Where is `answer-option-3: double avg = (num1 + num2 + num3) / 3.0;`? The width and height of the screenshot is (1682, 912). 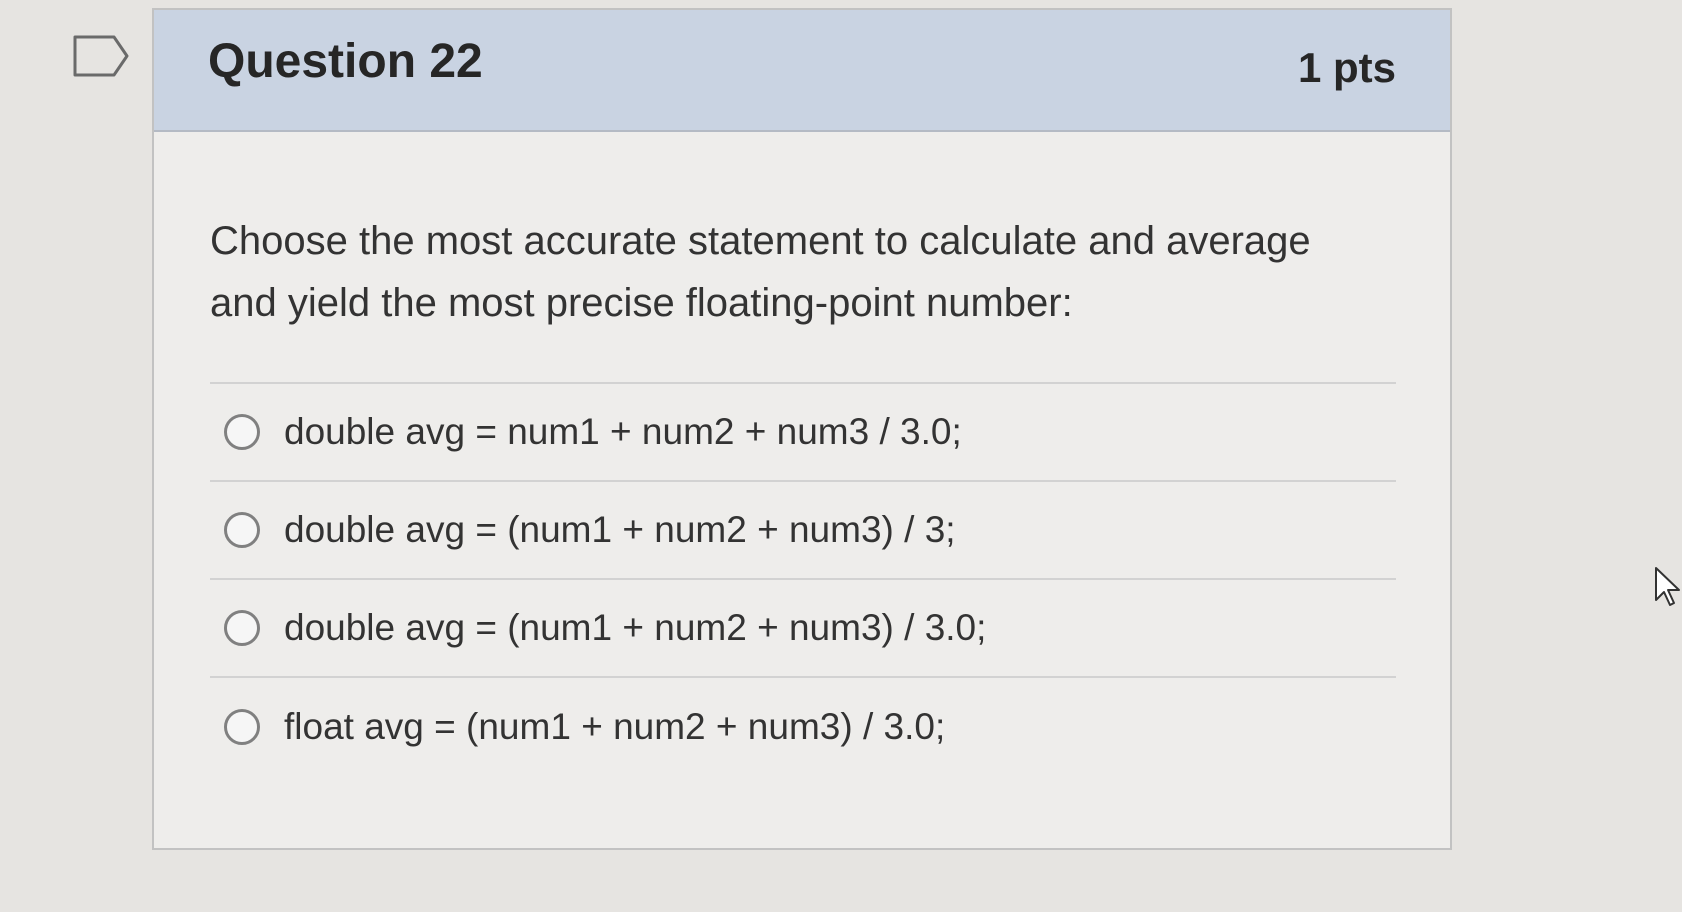
answer-option-3: double avg = (num1 + num2 + num3) / 3.0; is located at coordinates (803, 629).